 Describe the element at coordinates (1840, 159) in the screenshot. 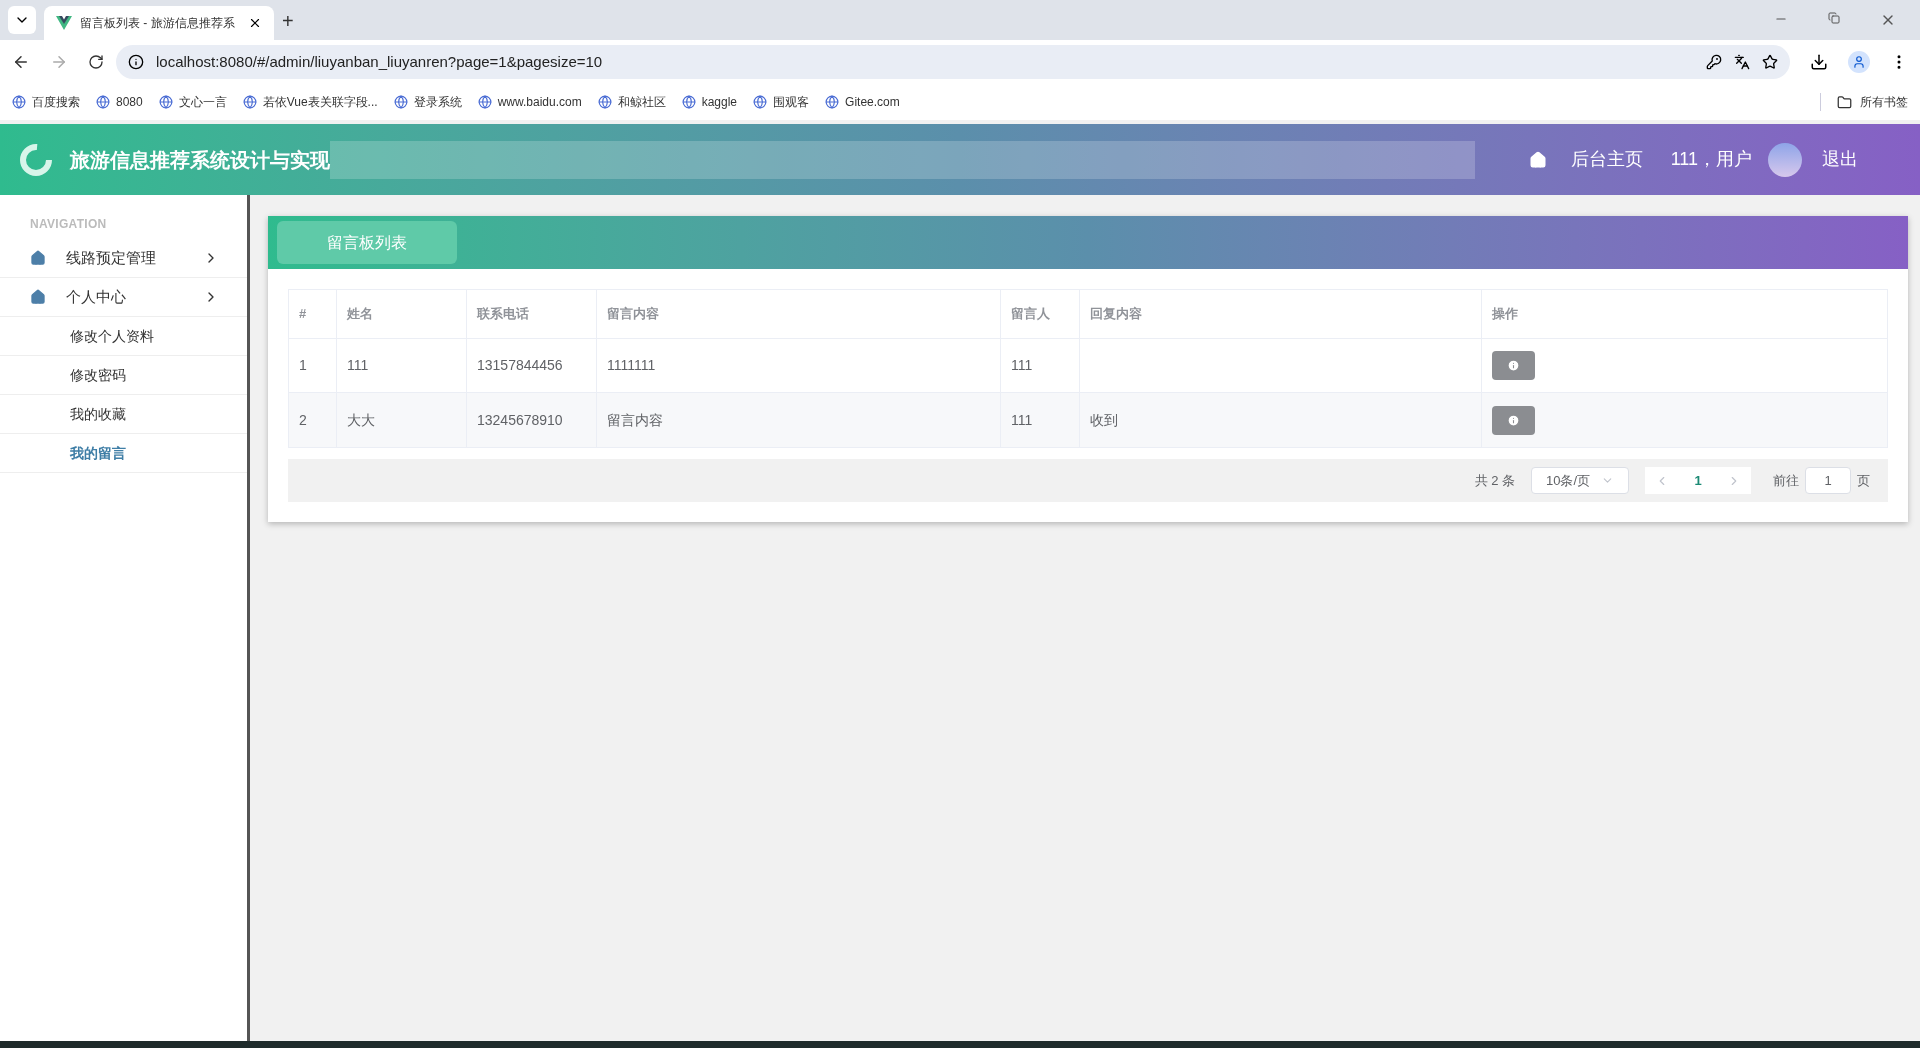

I see `logout-link: 退出` at that location.